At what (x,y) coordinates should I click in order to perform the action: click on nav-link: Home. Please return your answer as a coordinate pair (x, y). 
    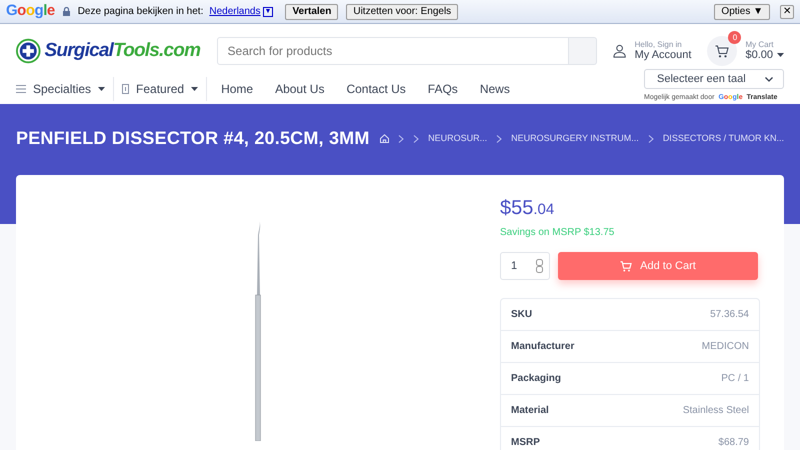
    Looking at the image, I should click on (237, 89).